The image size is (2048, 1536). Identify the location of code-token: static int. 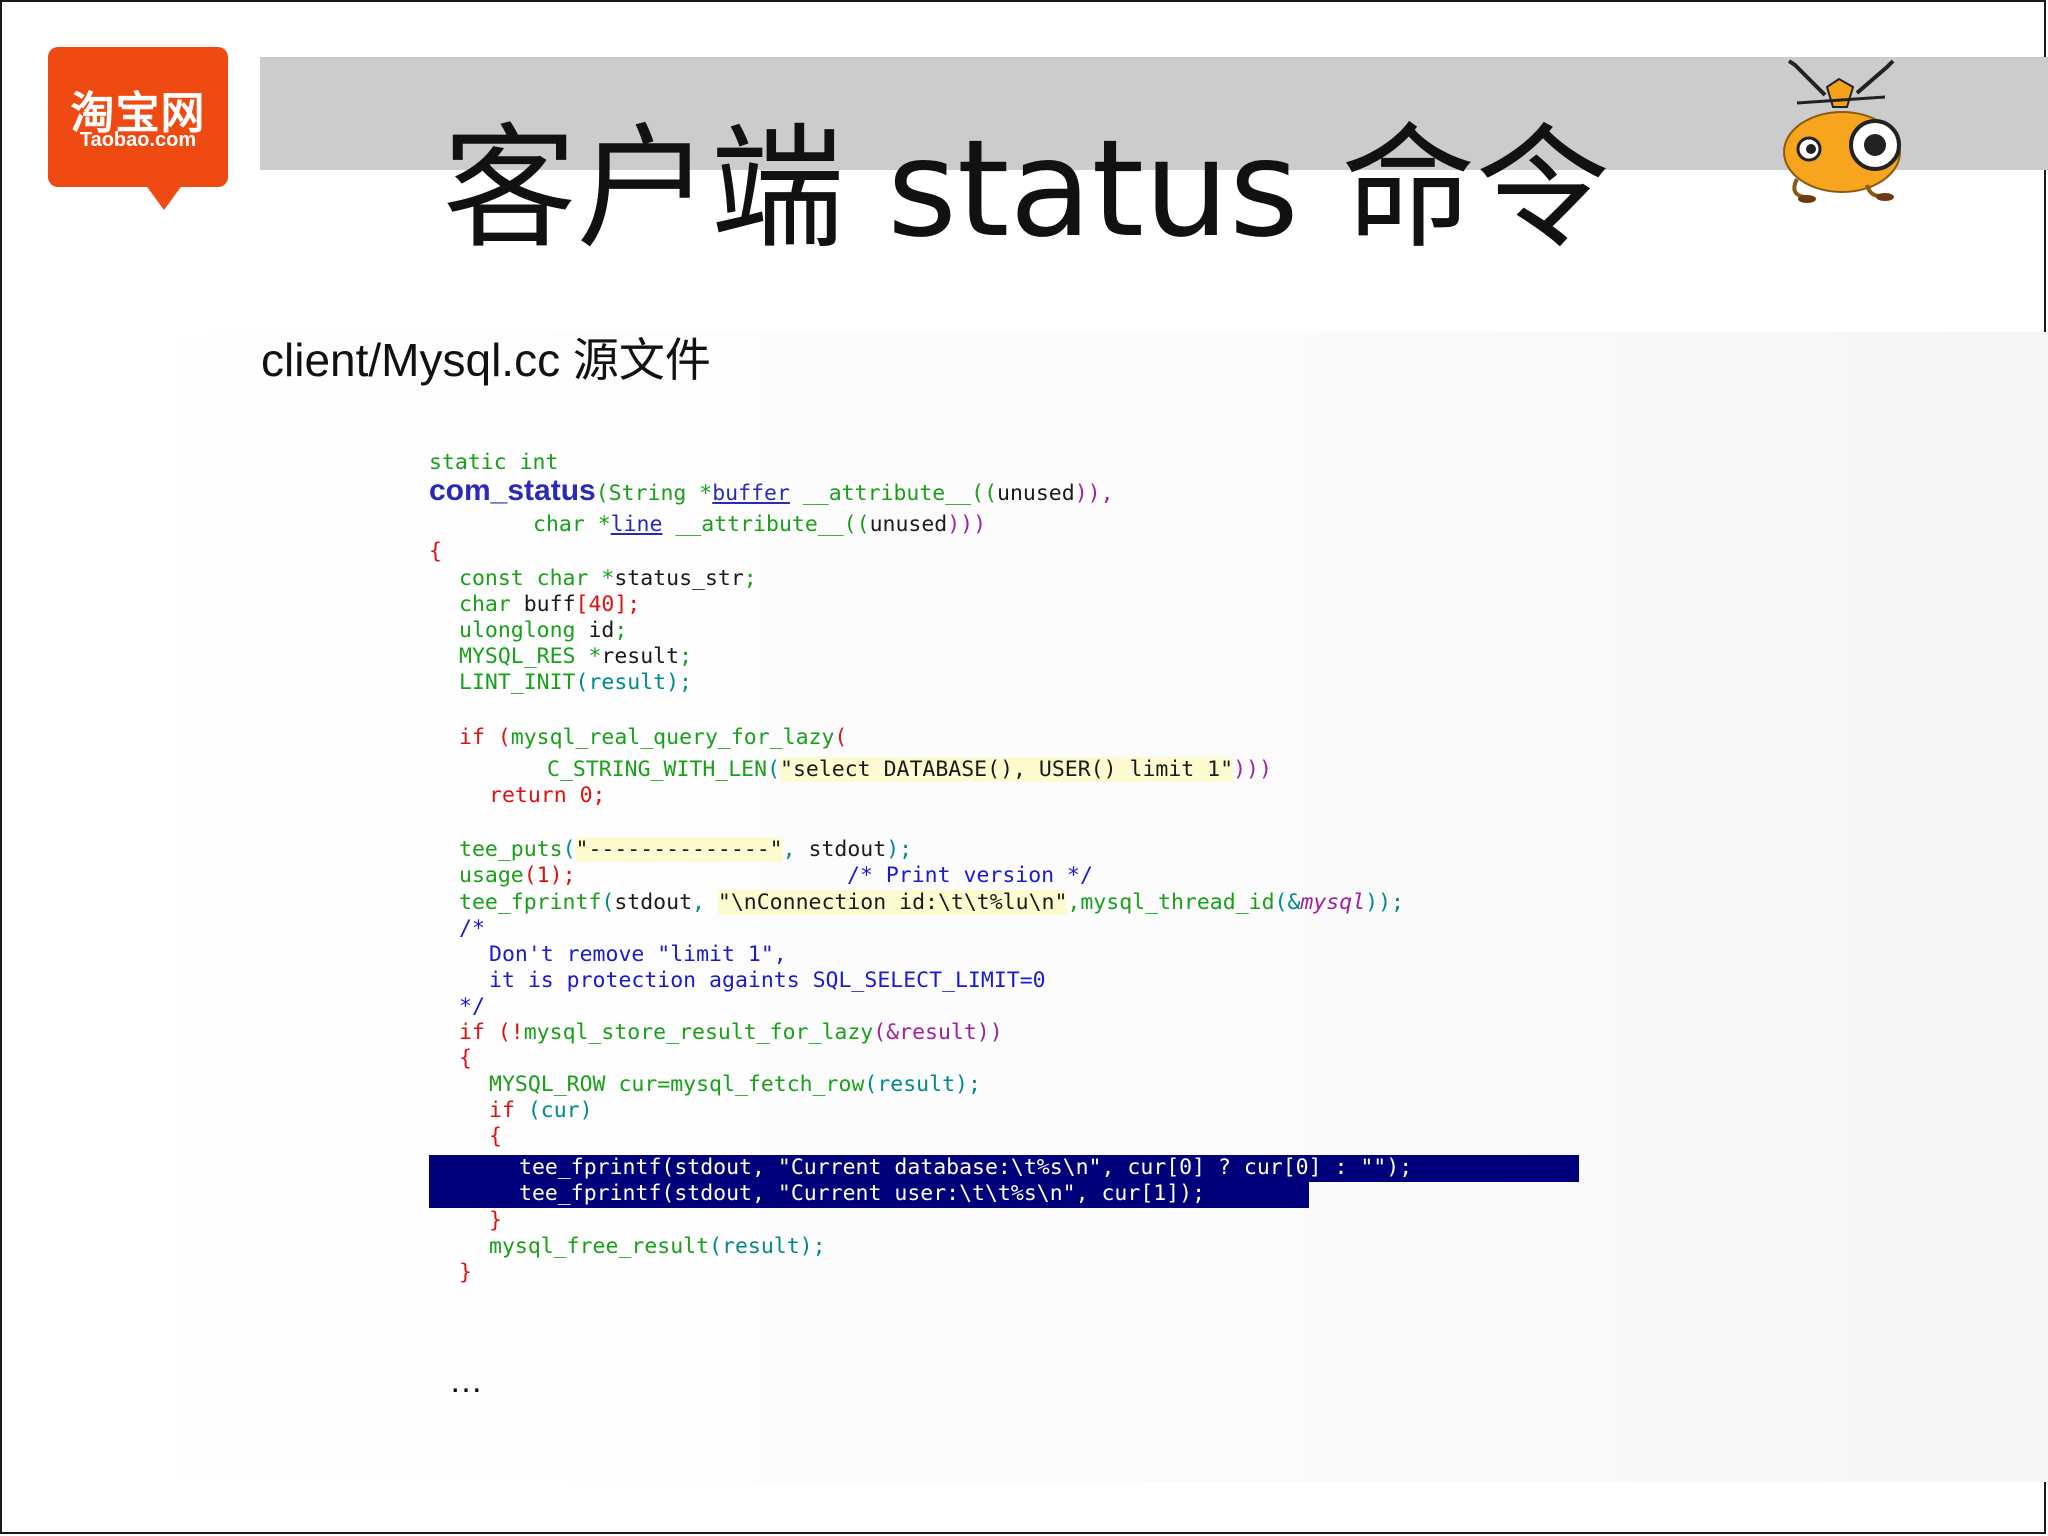
(494, 462).